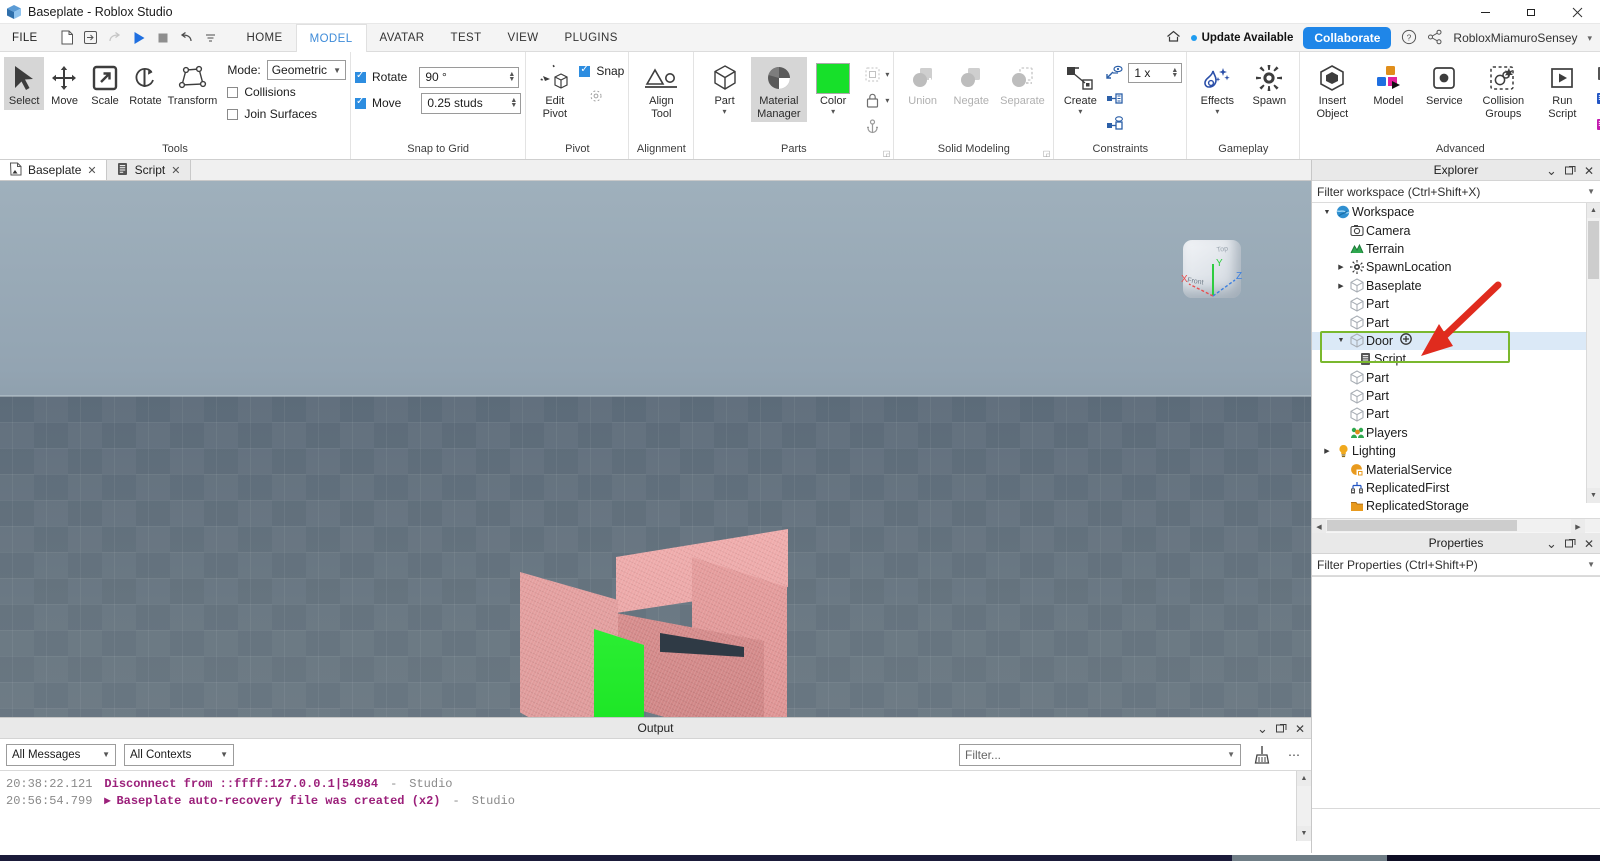 The height and width of the screenshot is (861, 1600). I want to click on twisty-closed-icon: ▶, so click(1327, 451).